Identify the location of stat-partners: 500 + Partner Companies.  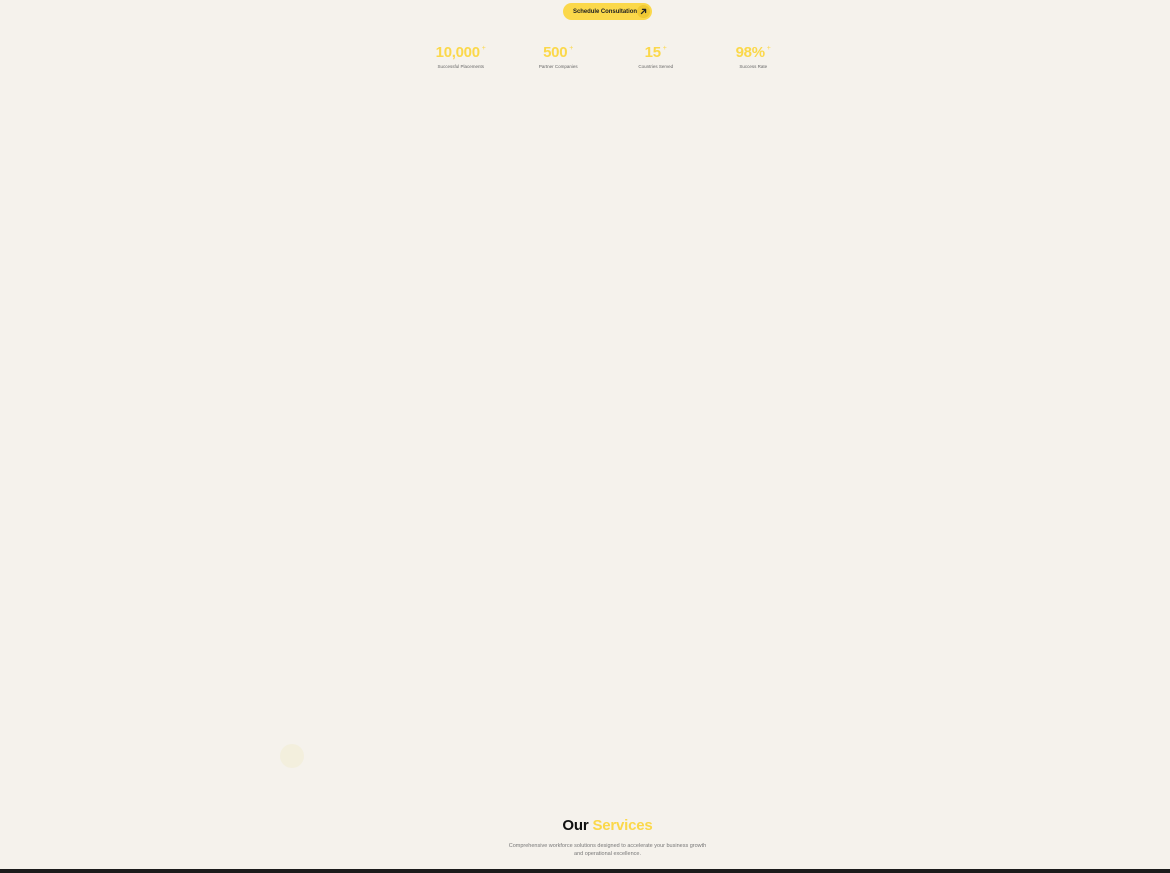
(559, 56).